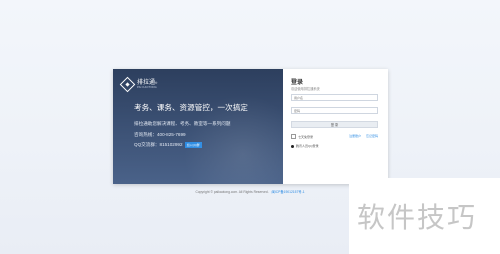 Image resolution: width=500 pixels, height=254 pixels. What do you see at coordinates (355, 136) in the screenshot?
I see `register-link: 注册账户` at bounding box center [355, 136].